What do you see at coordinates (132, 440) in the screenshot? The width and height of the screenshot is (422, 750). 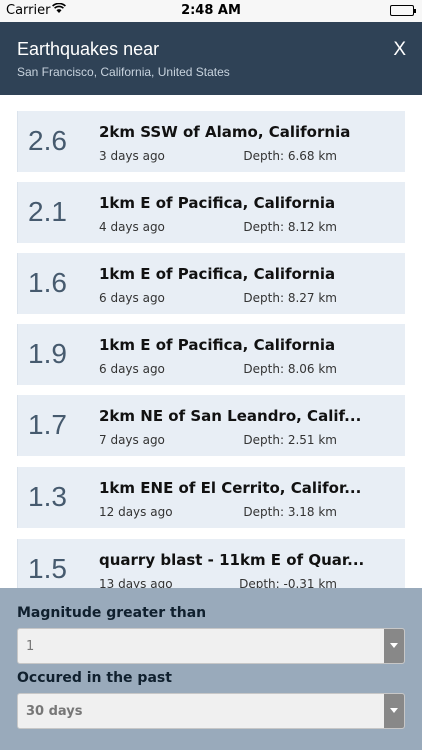 I see `time-ago: 7 days ago` at bounding box center [132, 440].